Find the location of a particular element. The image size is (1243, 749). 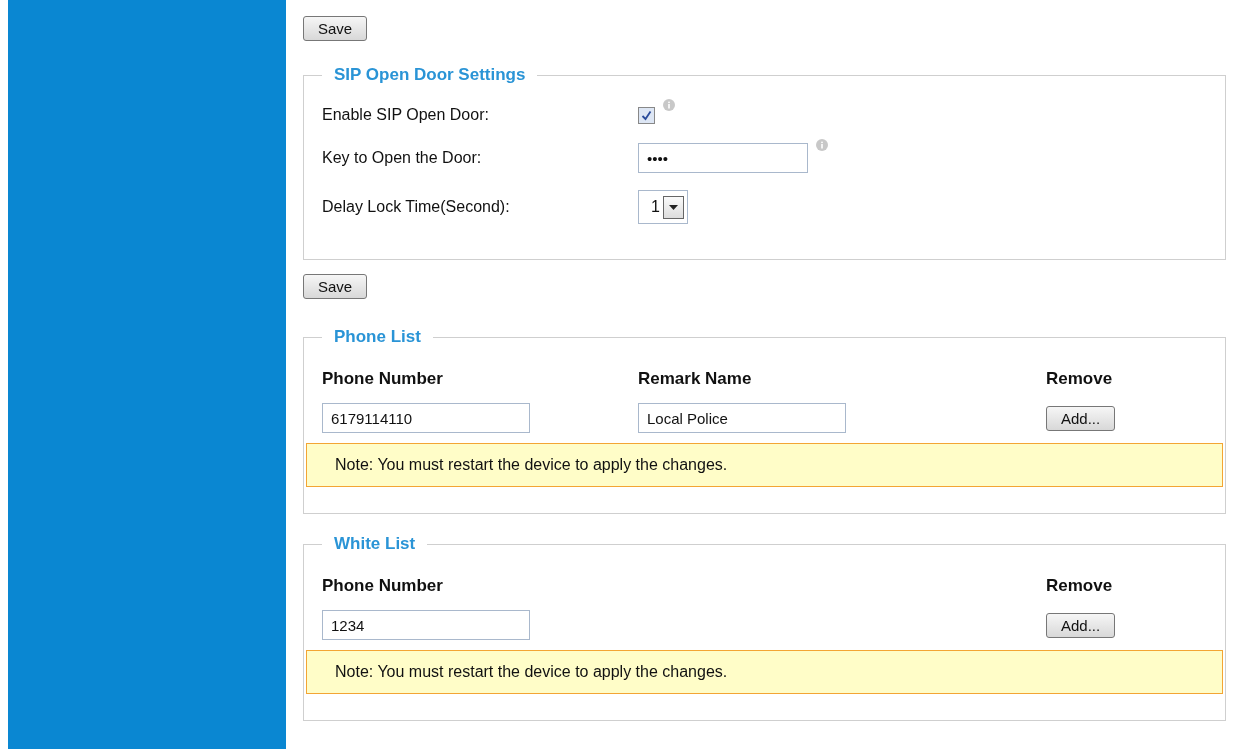

phone-number-field: 6179114110 is located at coordinates (426, 418).